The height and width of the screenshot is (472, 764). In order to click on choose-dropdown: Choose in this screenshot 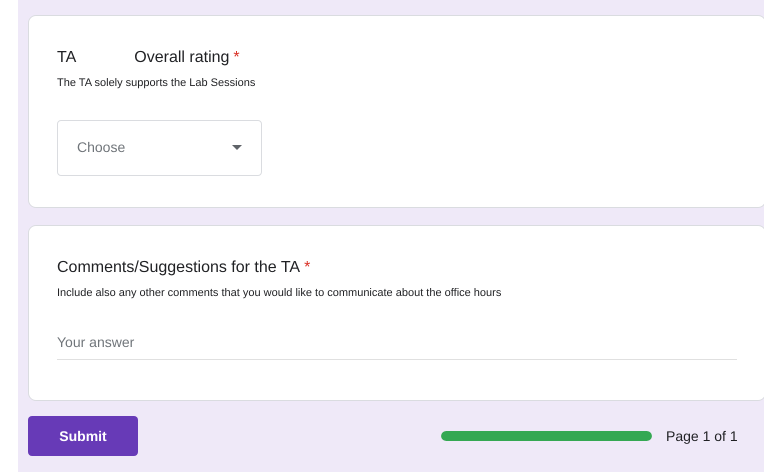, I will do `click(159, 148)`.